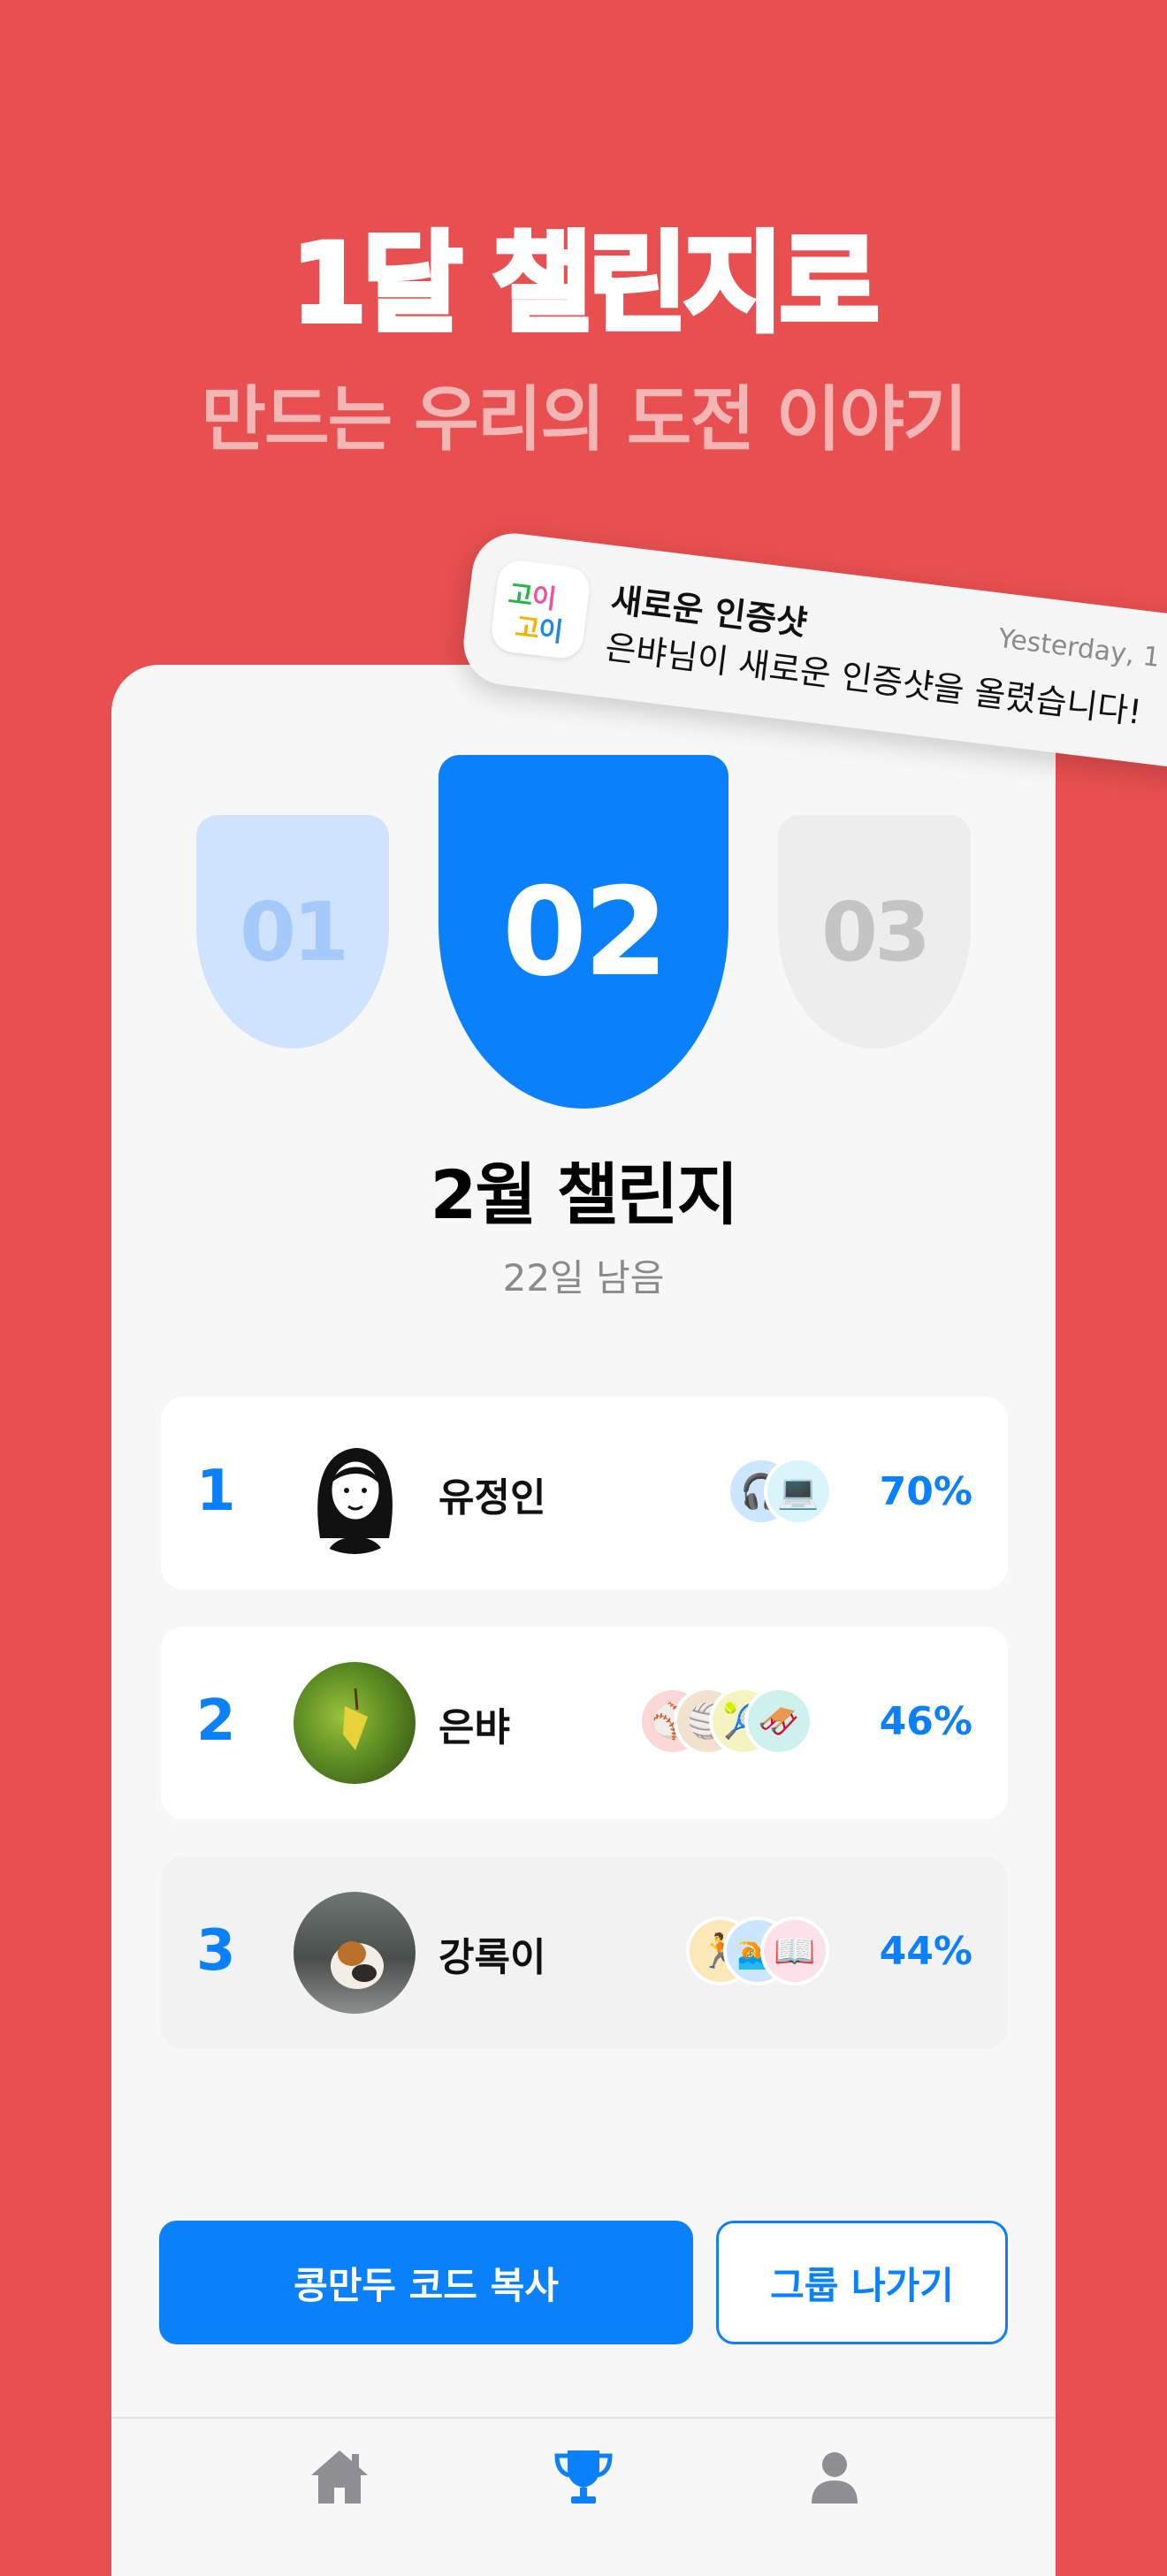  What do you see at coordinates (426, 2282) in the screenshot?
I see `copy-code-button: 콩만두 코드 복사` at bounding box center [426, 2282].